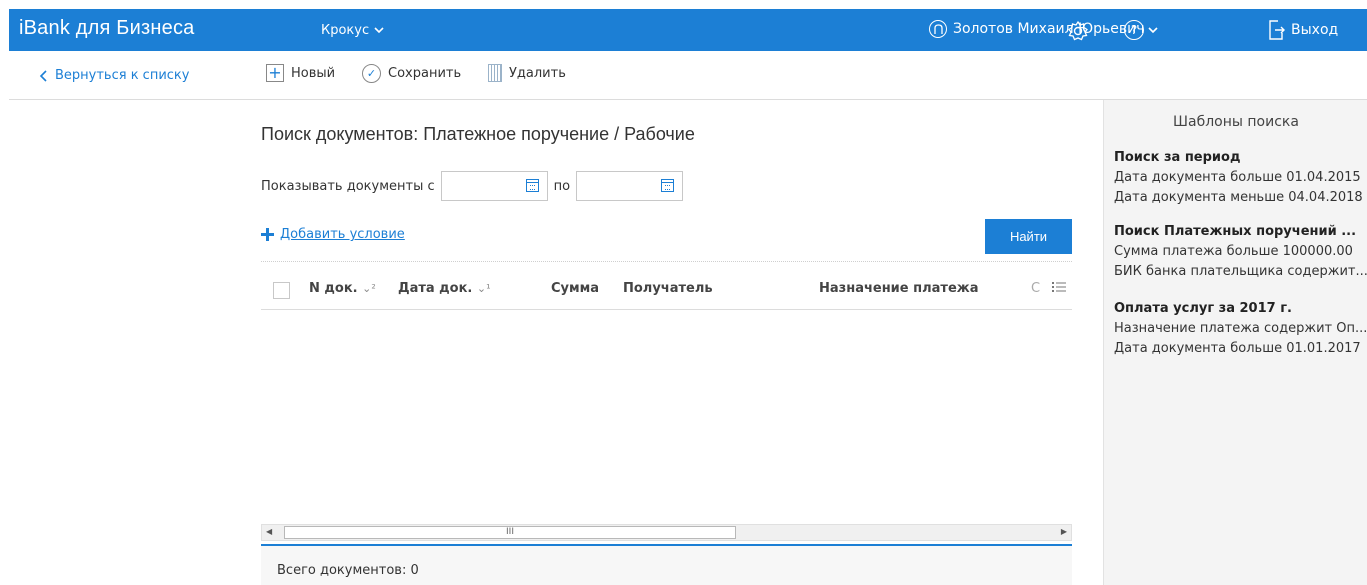  I want to click on help-menu: ?, so click(1141, 30).